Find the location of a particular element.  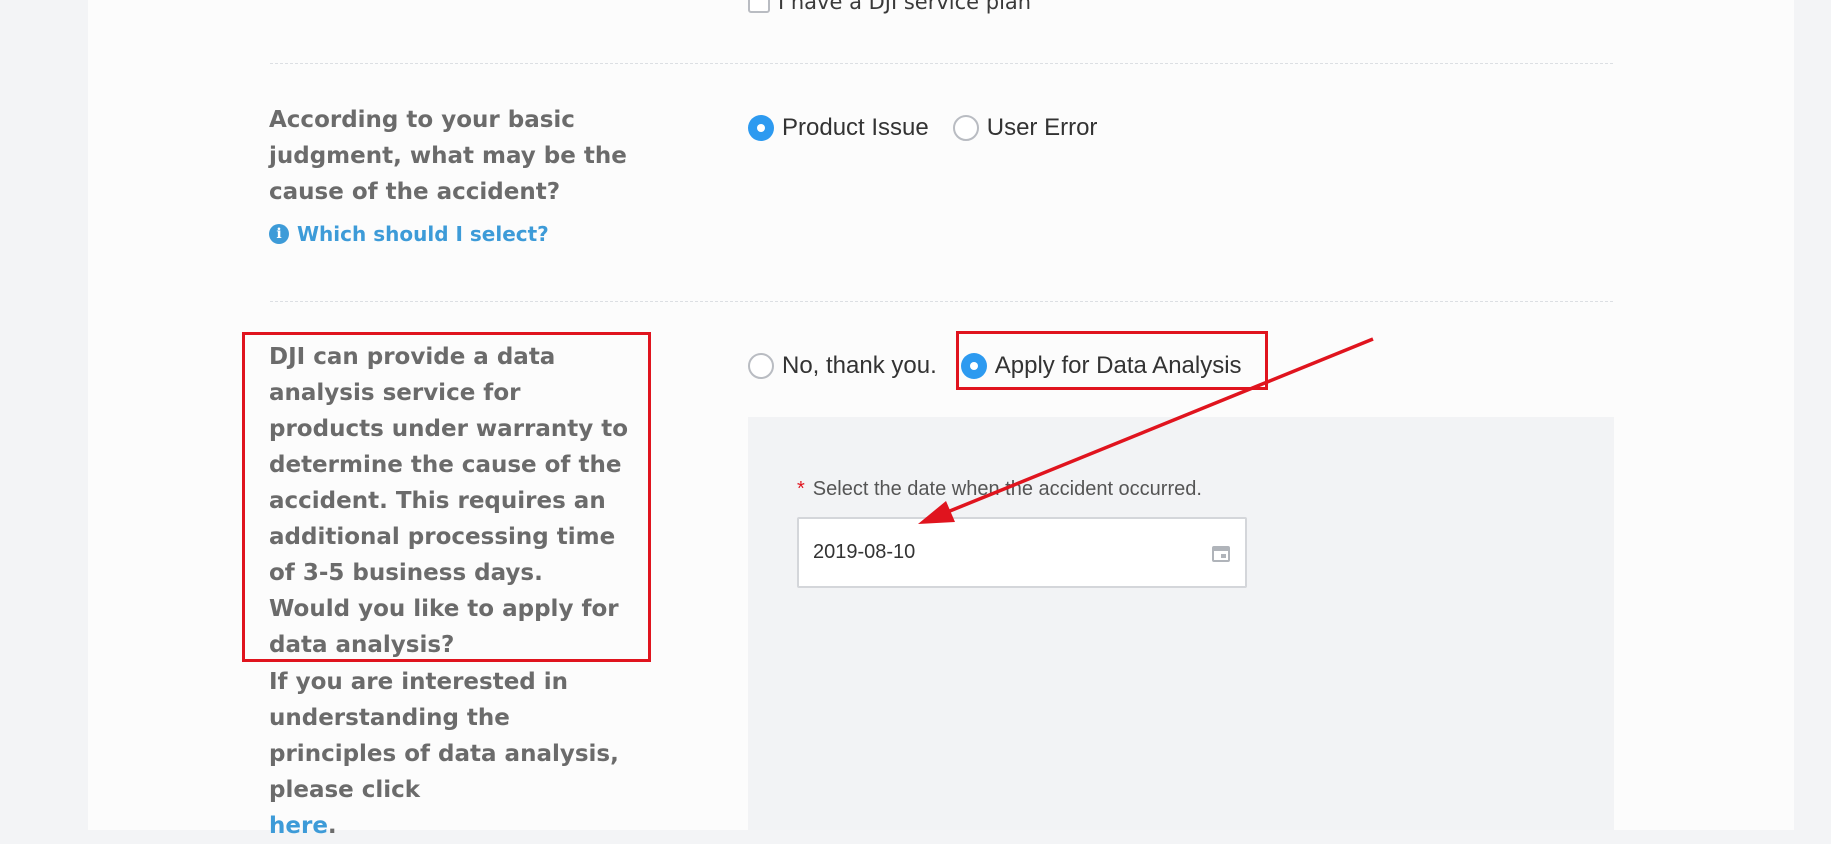

which-select-label: Which should I select? is located at coordinates (423, 234).